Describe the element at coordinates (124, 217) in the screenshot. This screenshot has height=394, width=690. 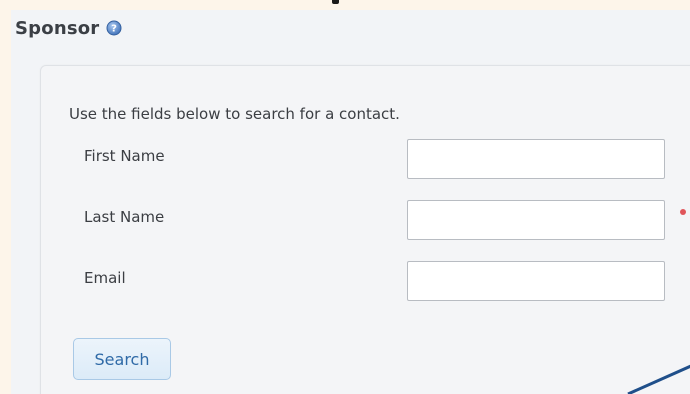
I see `last-name-label: Last Name` at that location.